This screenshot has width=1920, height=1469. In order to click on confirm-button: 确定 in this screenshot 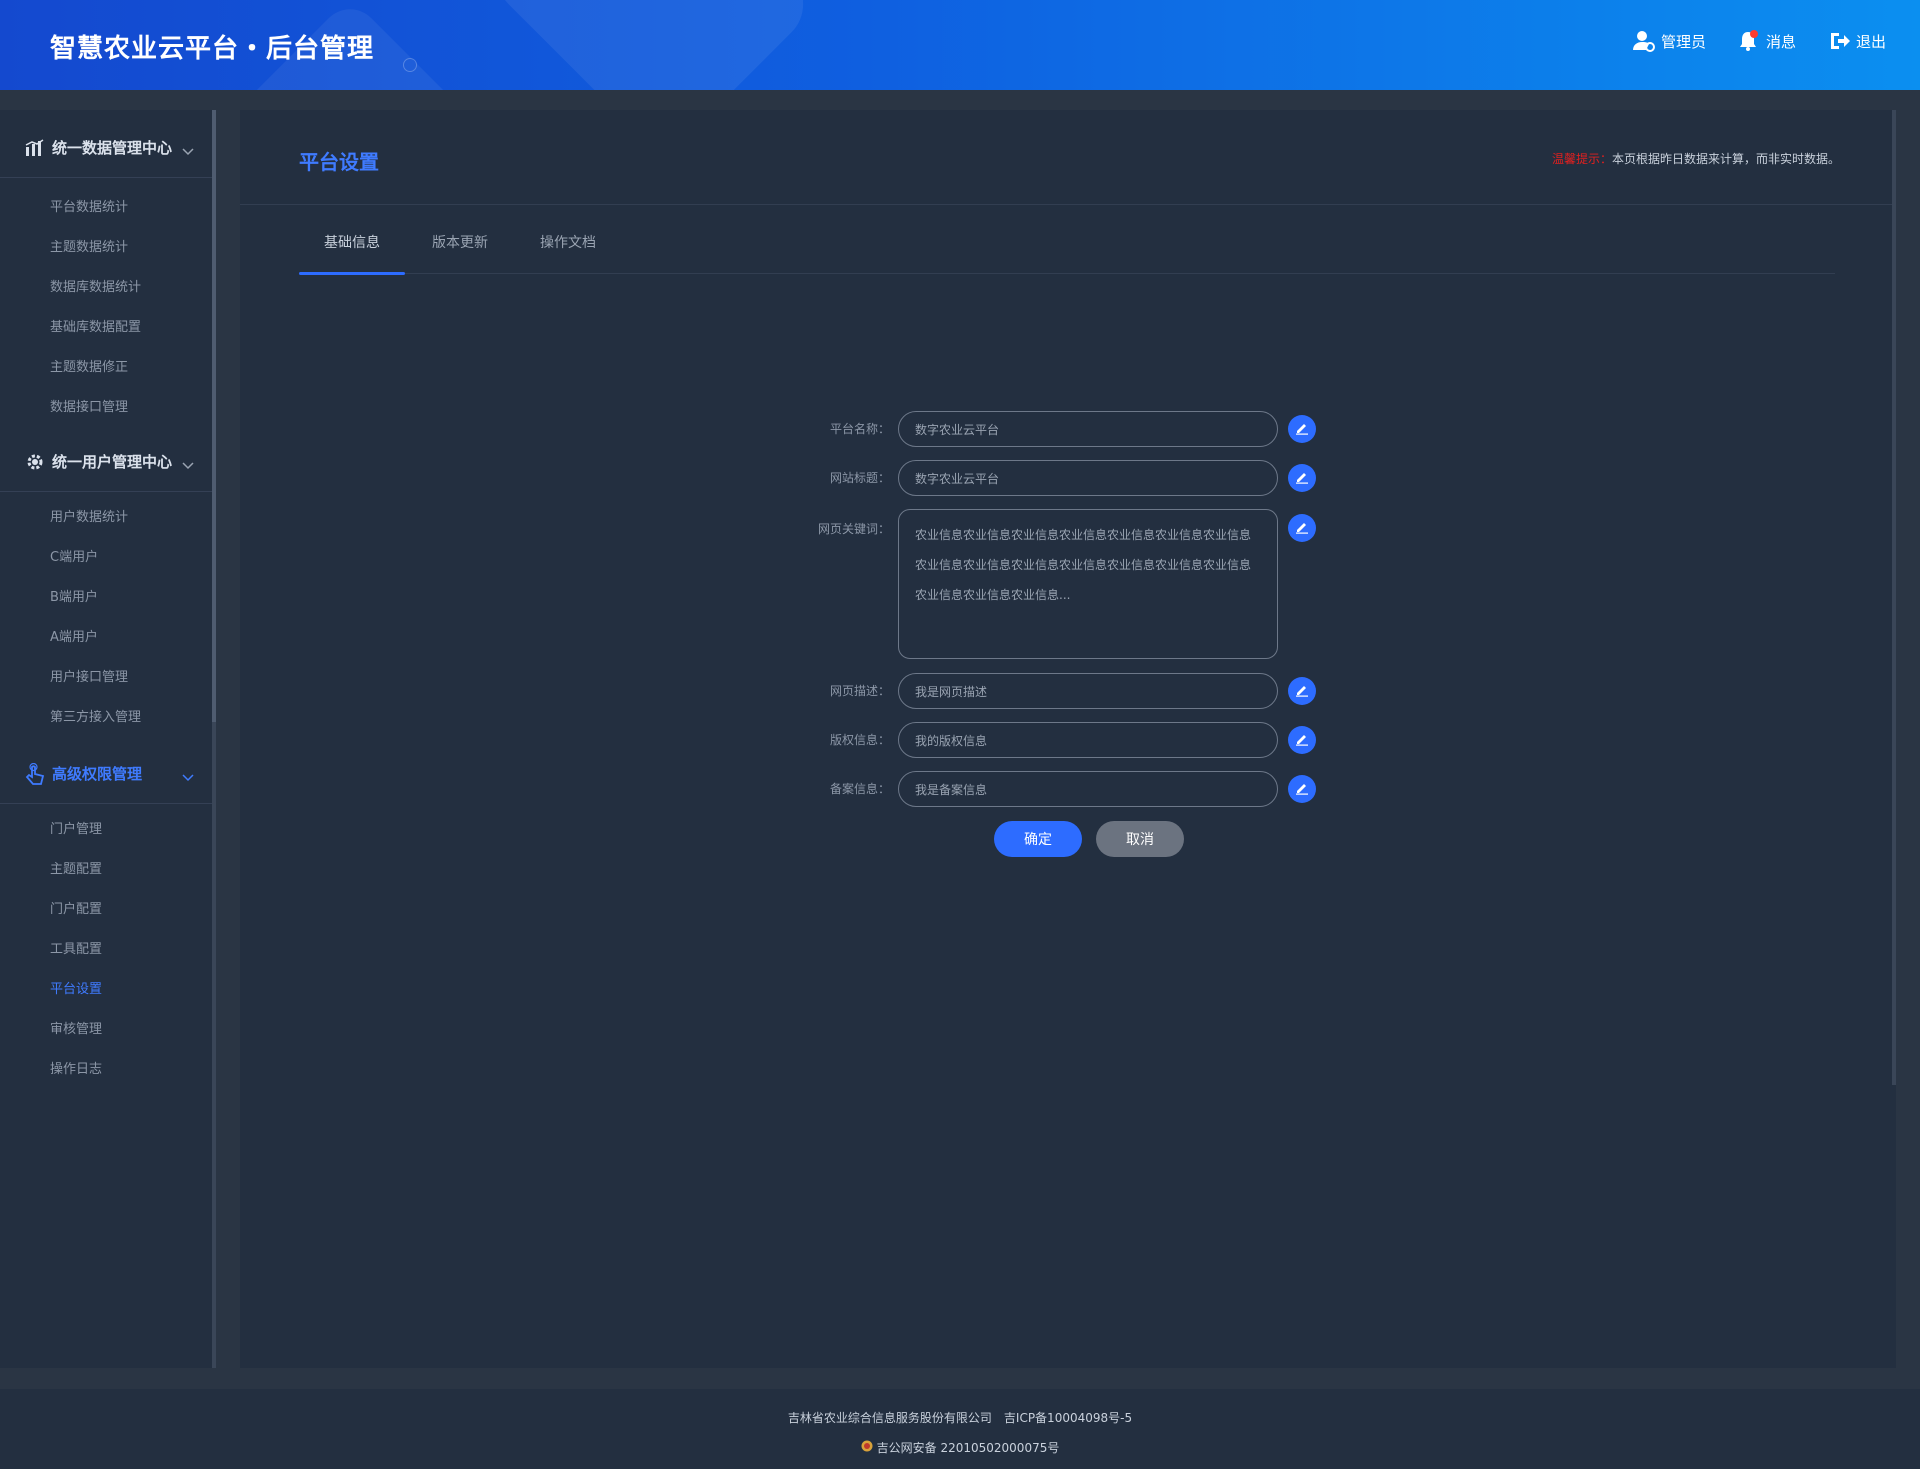, I will do `click(1038, 839)`.